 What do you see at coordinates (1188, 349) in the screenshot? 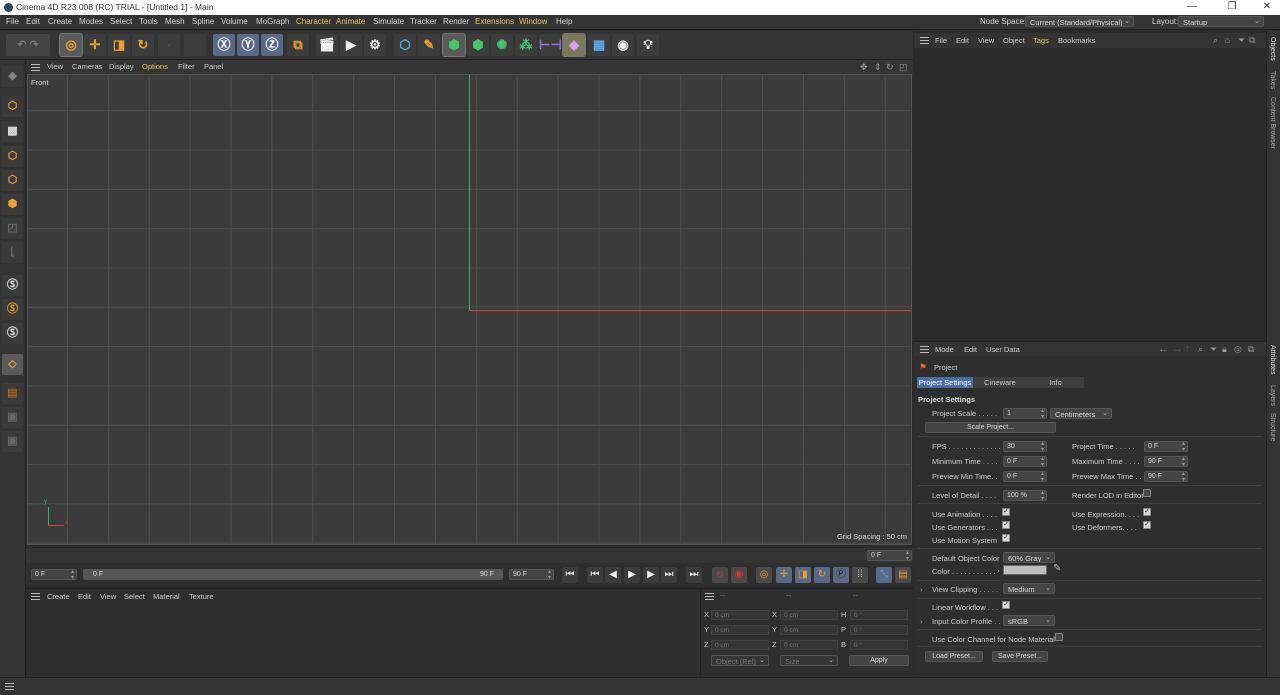
I see `up-arrow-icon: ↑` at bounding box center [1188, 349].